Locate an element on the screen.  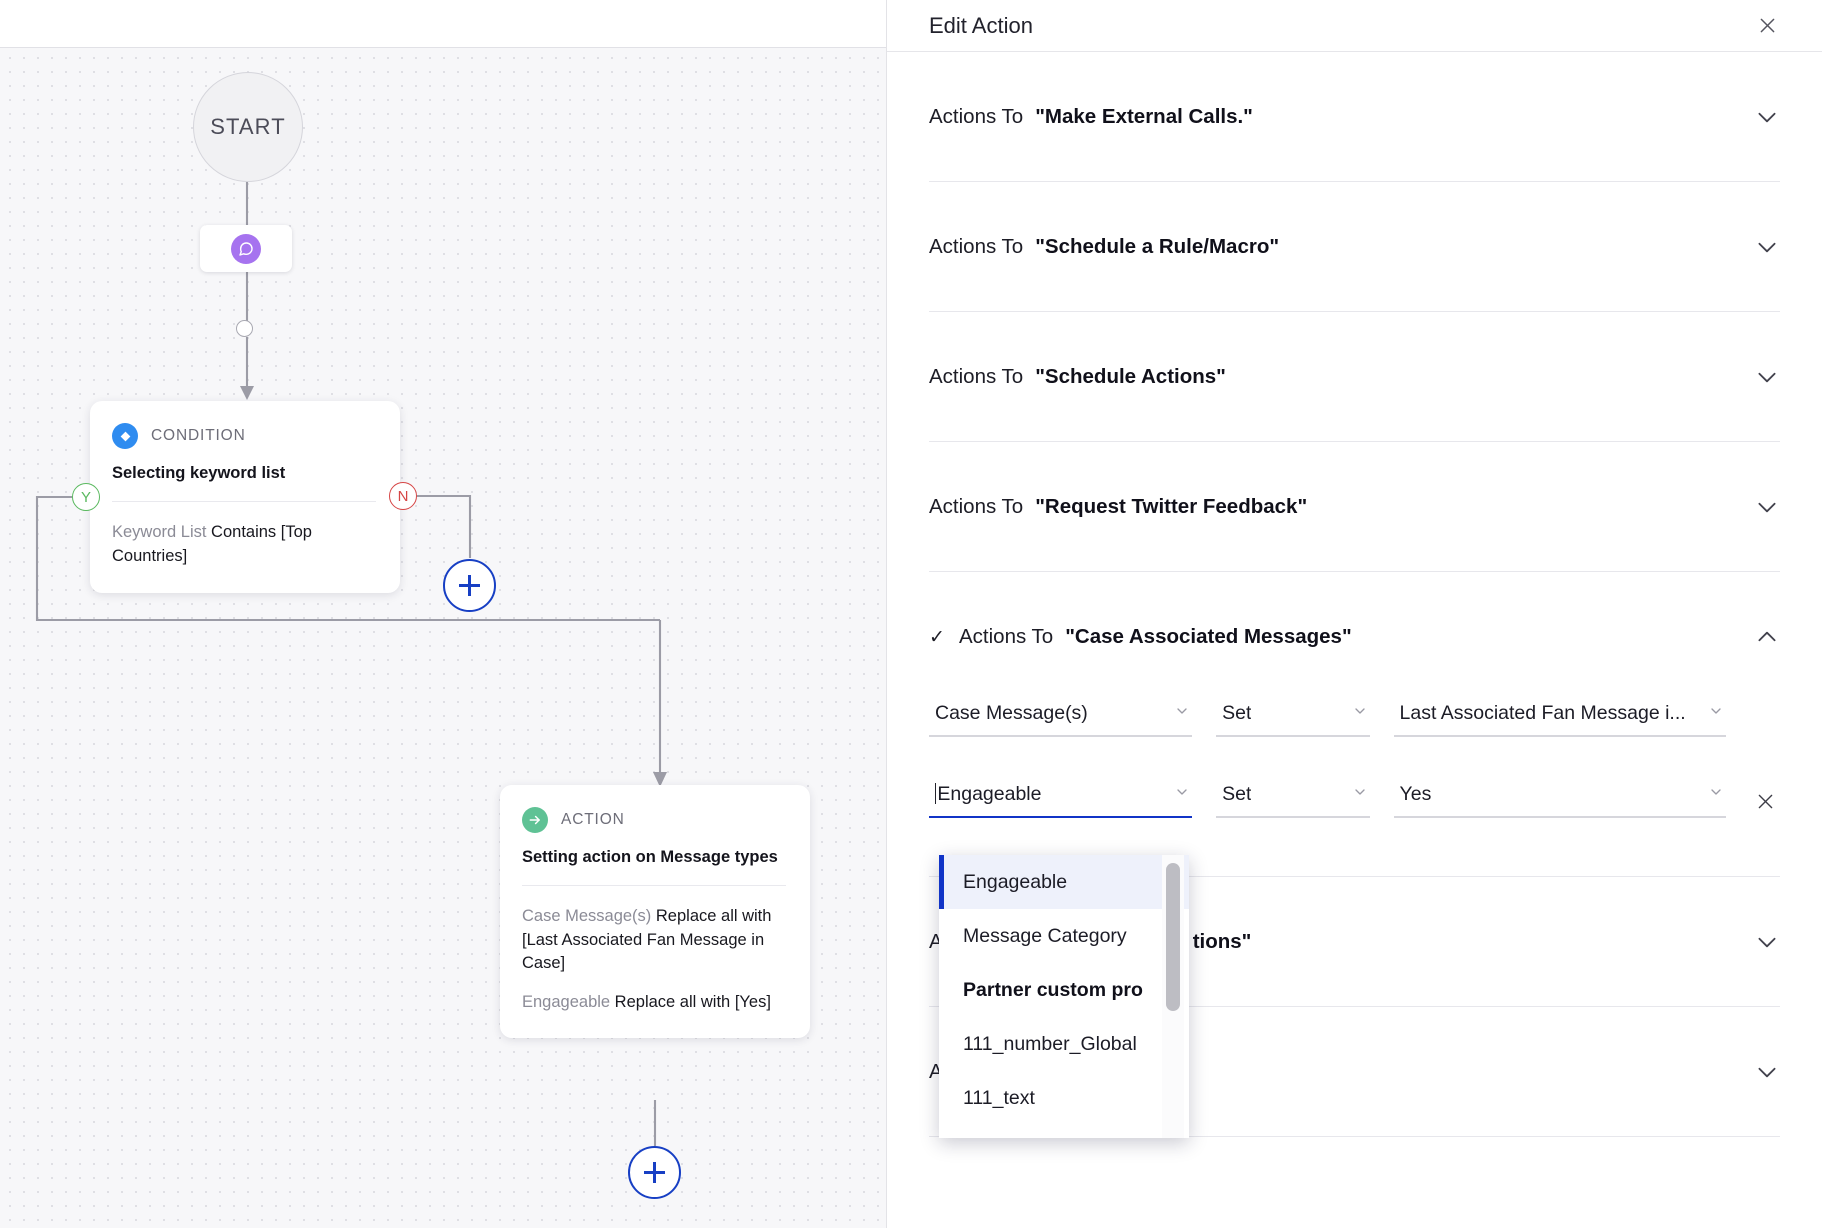
field-select-property-value: Case Message(s) is located at coordinates (1011, 713).